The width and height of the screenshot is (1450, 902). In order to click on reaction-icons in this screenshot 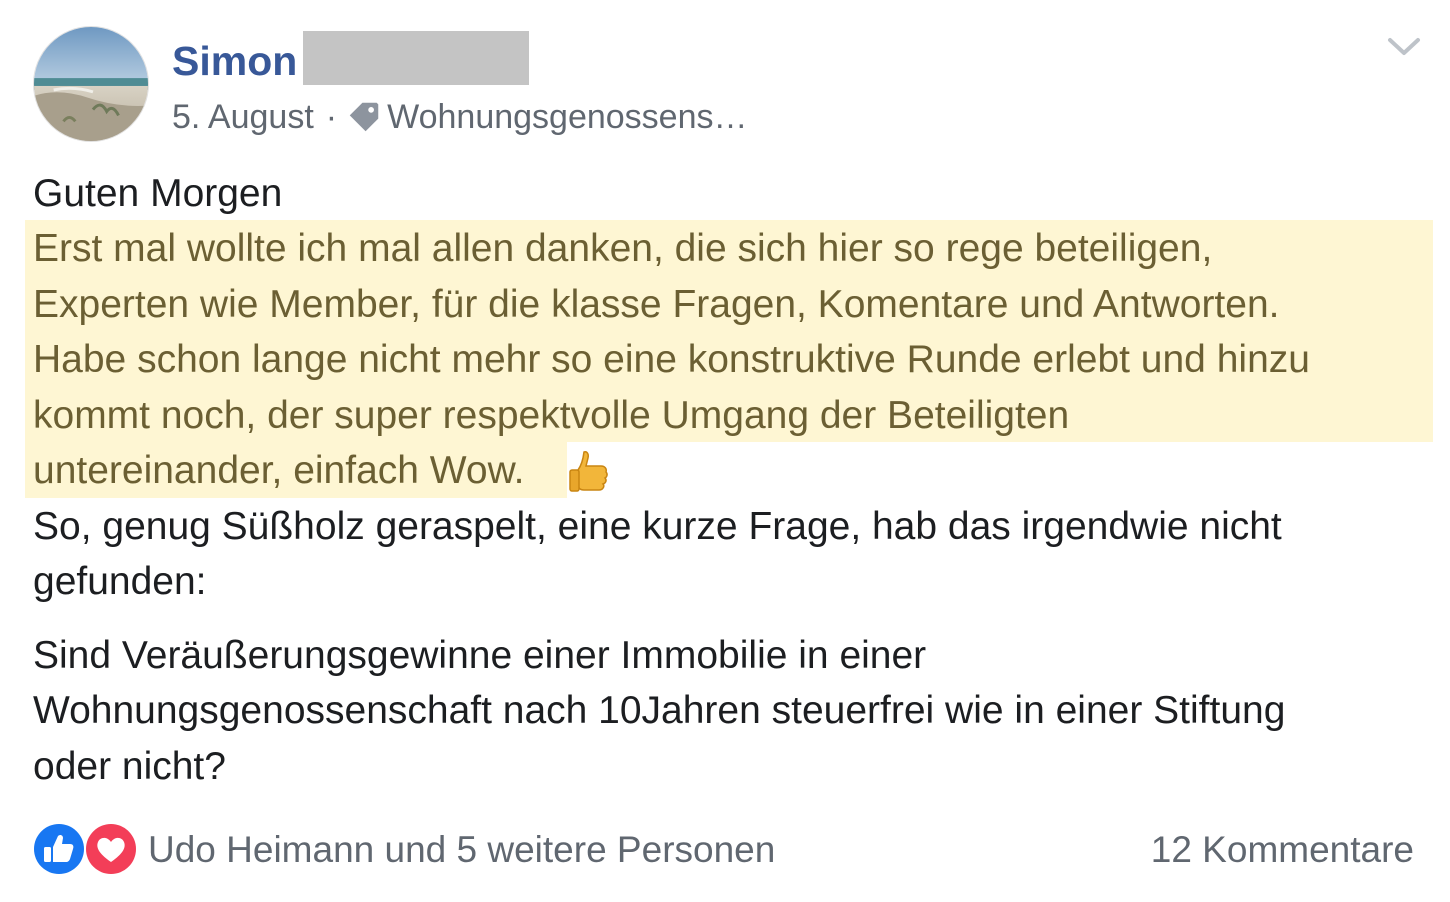, I will do `click(87, 850)`.